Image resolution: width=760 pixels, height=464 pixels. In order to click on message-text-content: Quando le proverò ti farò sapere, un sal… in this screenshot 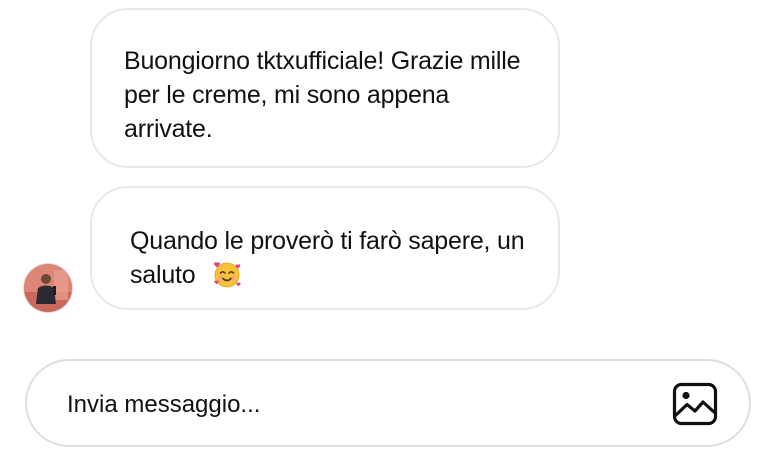, I will do `click(327, 258)`.